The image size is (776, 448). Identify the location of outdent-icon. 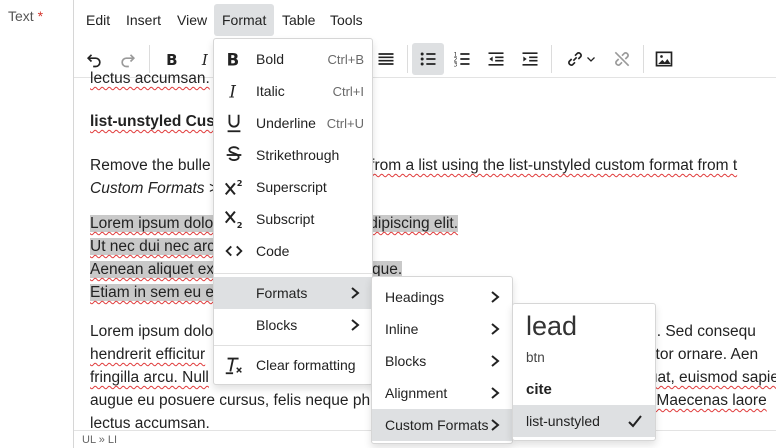
(496, 59).